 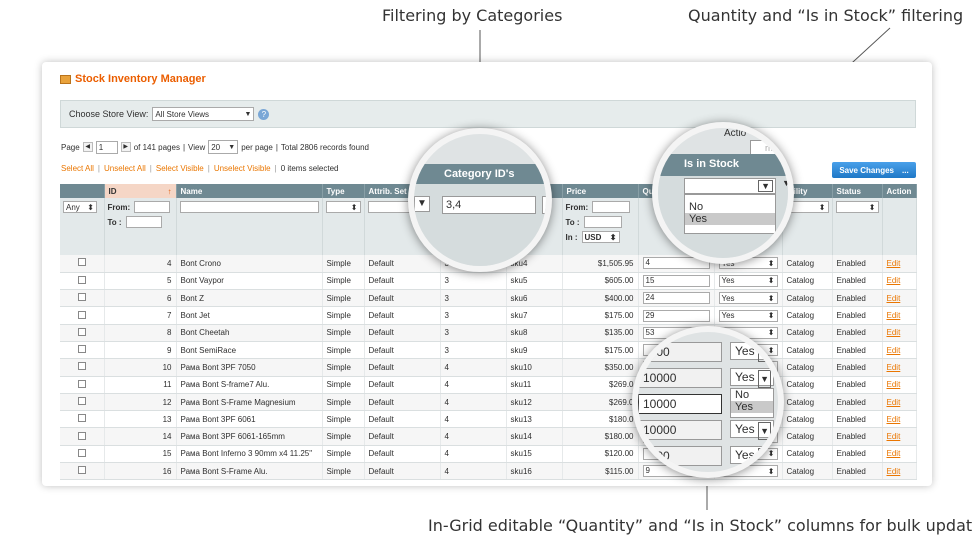 I want to click on unselect-visible-link: Unselect Visible, so click(x=242, y=168).